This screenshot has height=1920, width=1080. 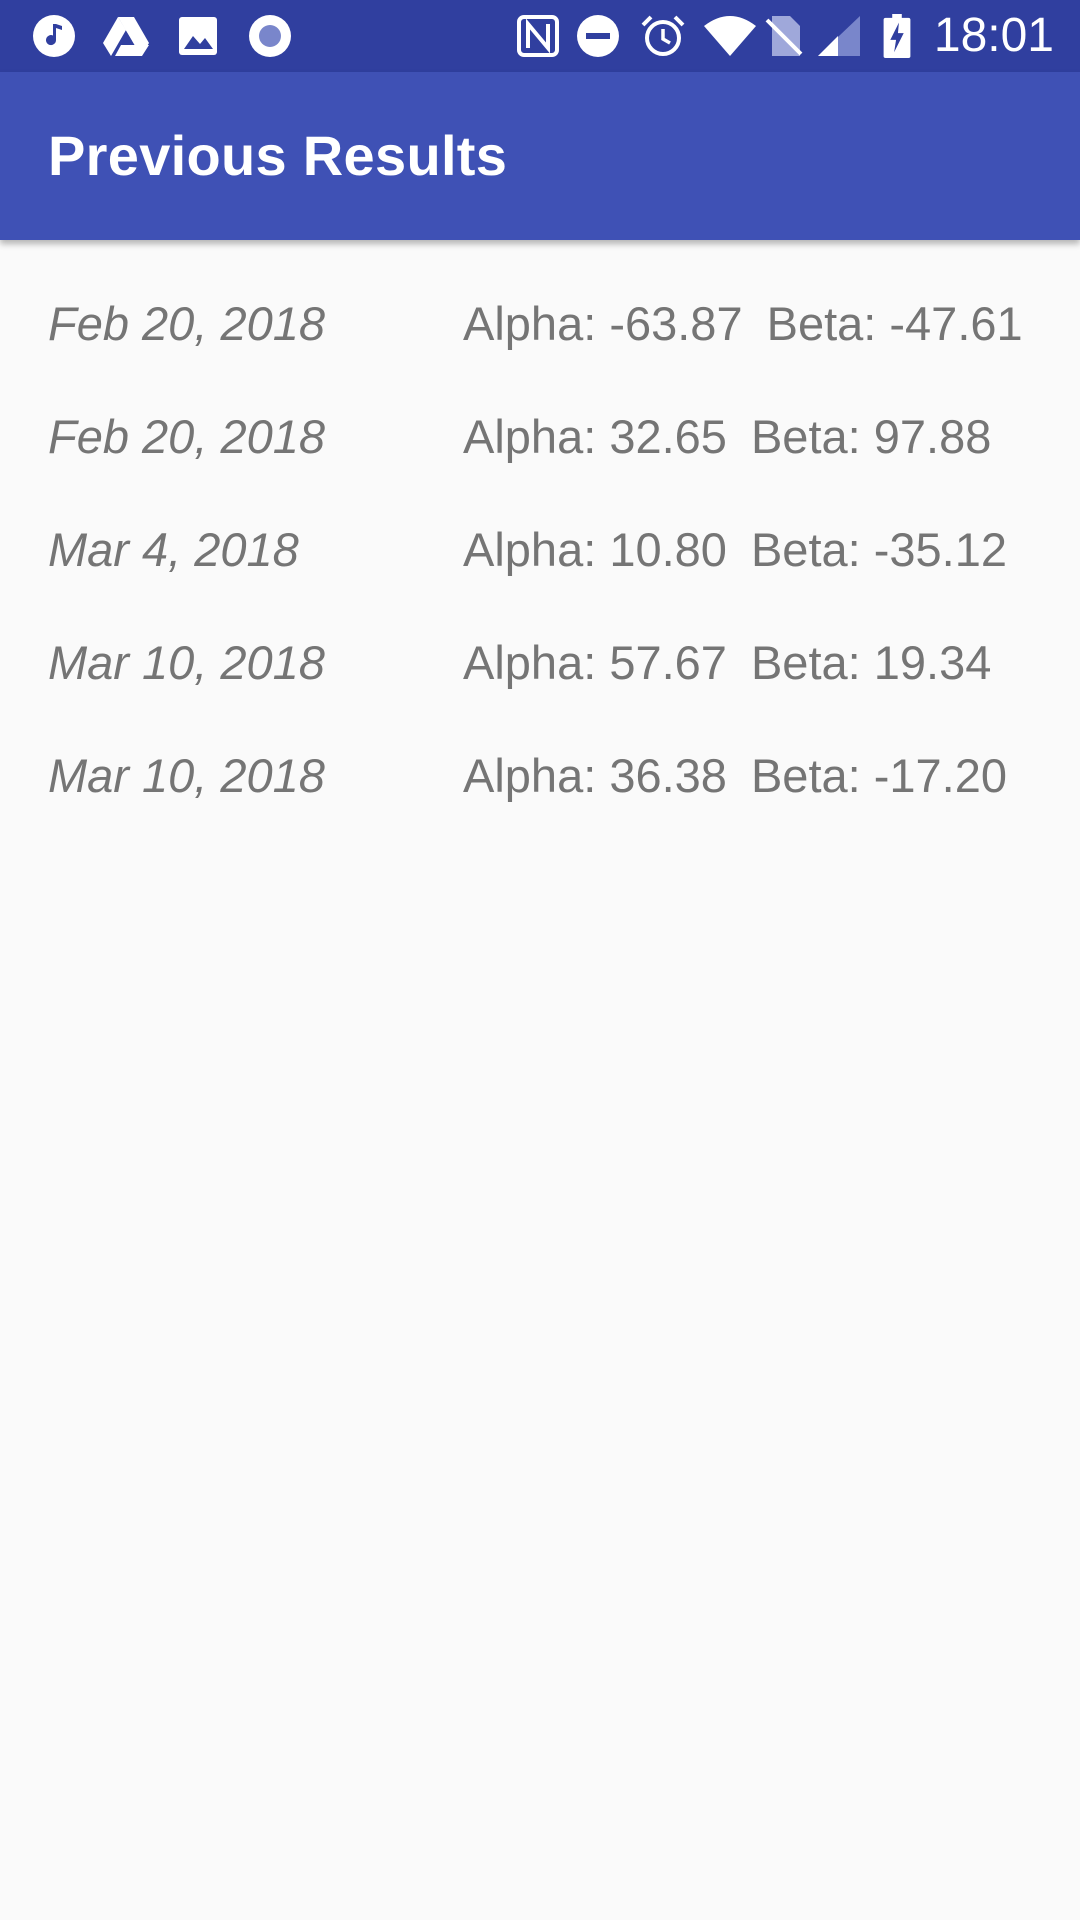 I want to click on beta-value: Beta: 97.88, so click(x=871, y=436).